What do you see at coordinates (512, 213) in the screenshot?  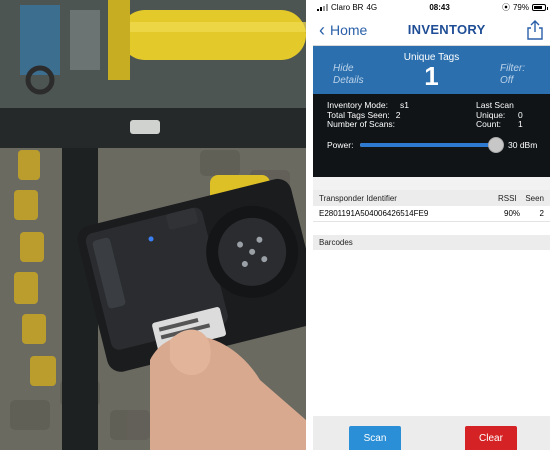 I see `rssi-value: 90%` at bounding box center [512, 213].